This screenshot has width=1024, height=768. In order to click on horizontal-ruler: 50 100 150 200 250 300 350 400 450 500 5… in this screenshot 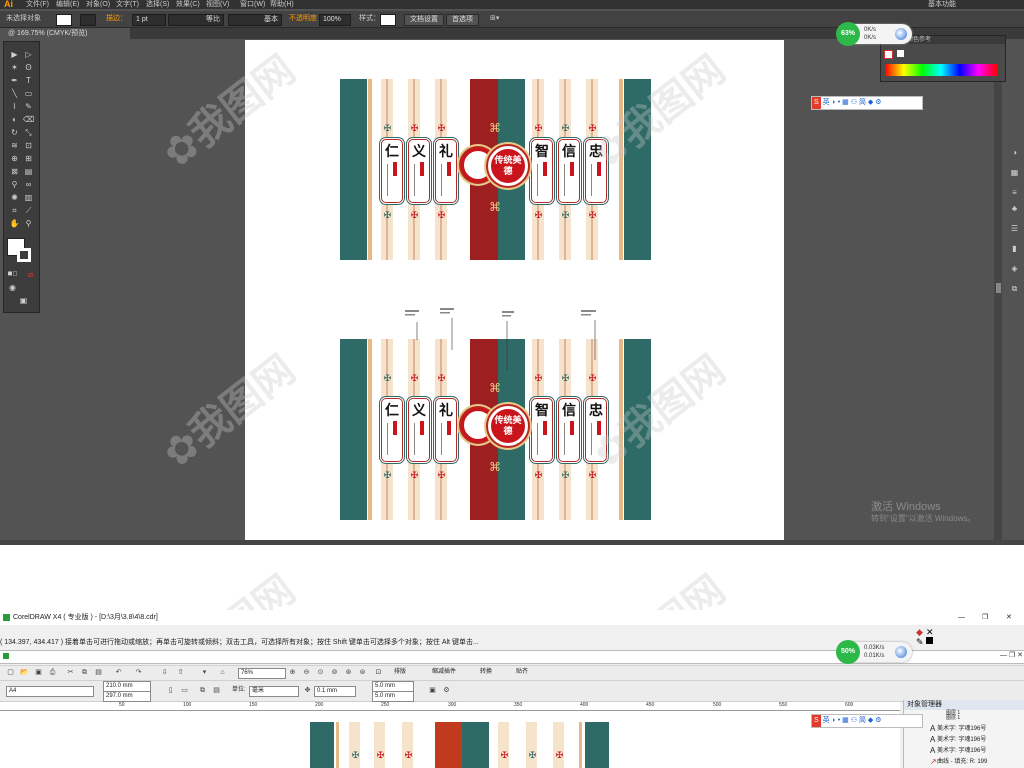, I will do `click(450, 706)`.